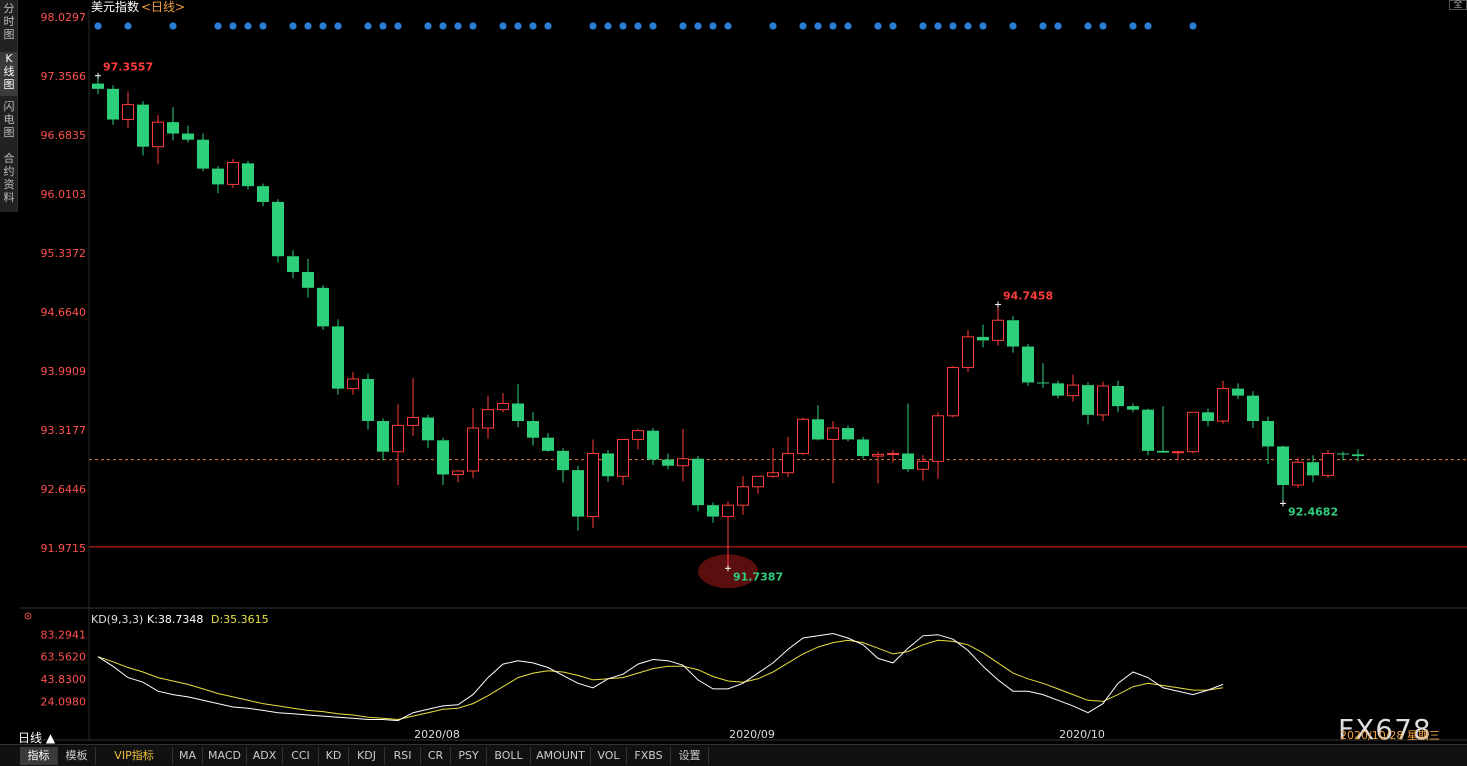 The image size is (1467, 766). What do you see at coordinates (175, 619) in the screenshot?
I see `k-value-label: K:38.7348` at bounding box center [175, 619].